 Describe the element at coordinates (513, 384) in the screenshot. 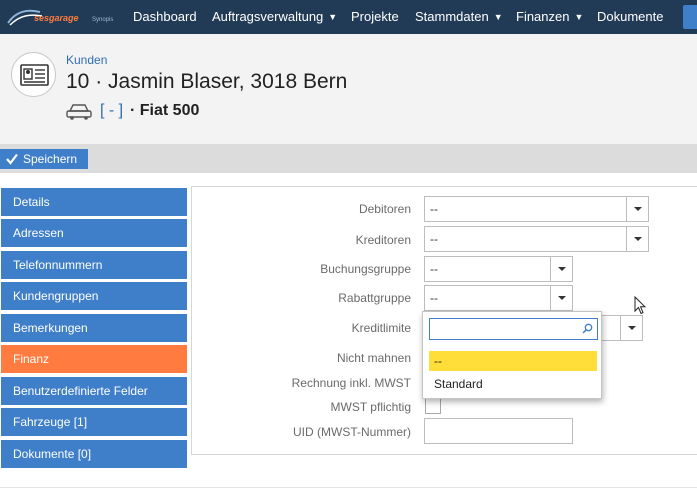

I see `dropdown-option: Standard` at that location.